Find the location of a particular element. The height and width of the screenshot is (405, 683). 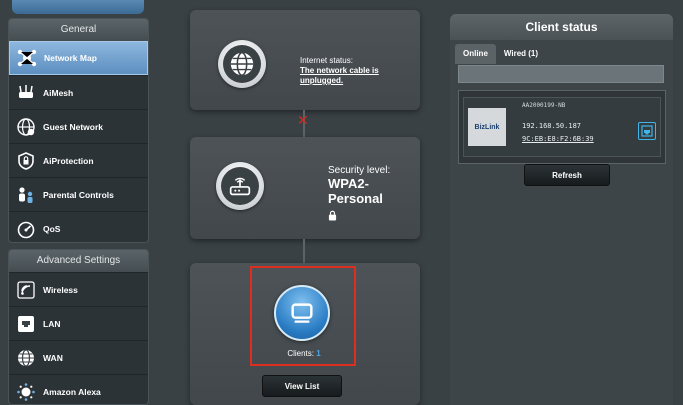

qos-gauge-icon is located at coordinates (26, 229).